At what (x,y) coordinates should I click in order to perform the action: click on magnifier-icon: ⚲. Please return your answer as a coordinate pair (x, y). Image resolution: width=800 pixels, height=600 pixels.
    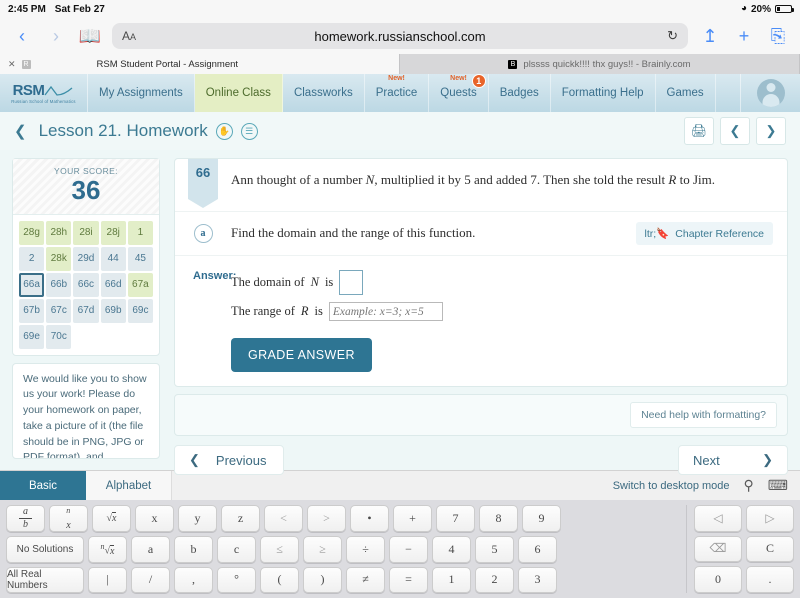
    Looking at the image, I should click on (749, 485).